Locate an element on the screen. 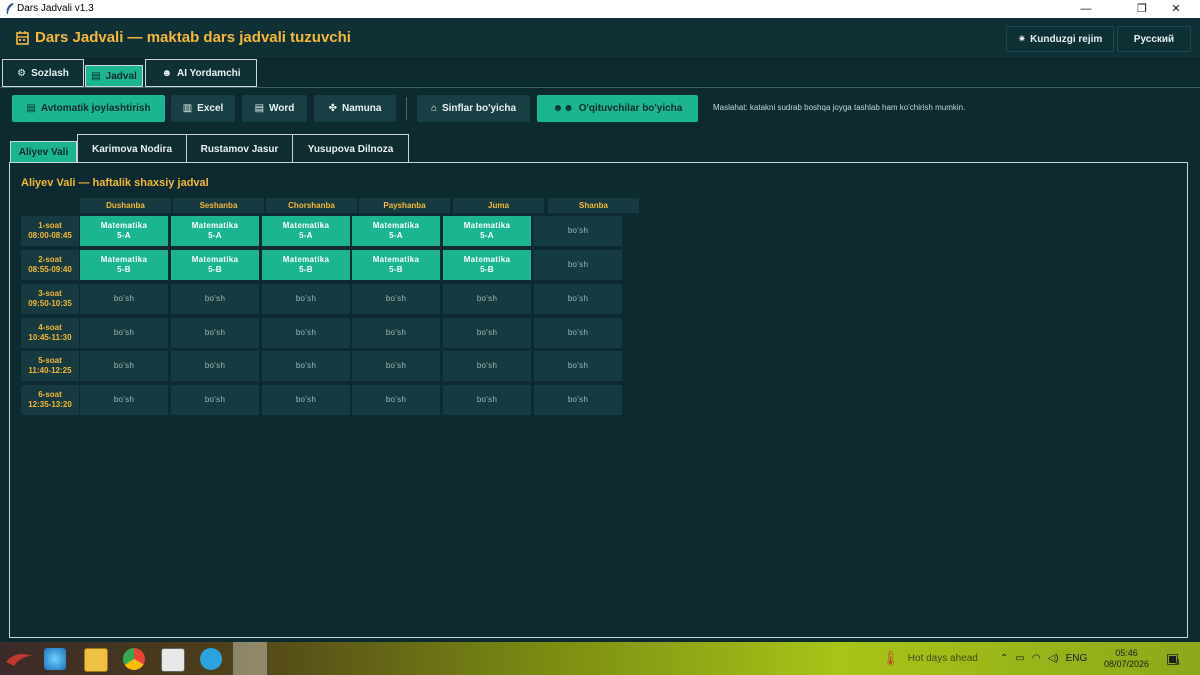 The height and width of the screenshot is (675, 1200). chevron-up-icon: ⌃ is located at coordinates (1004, 658).